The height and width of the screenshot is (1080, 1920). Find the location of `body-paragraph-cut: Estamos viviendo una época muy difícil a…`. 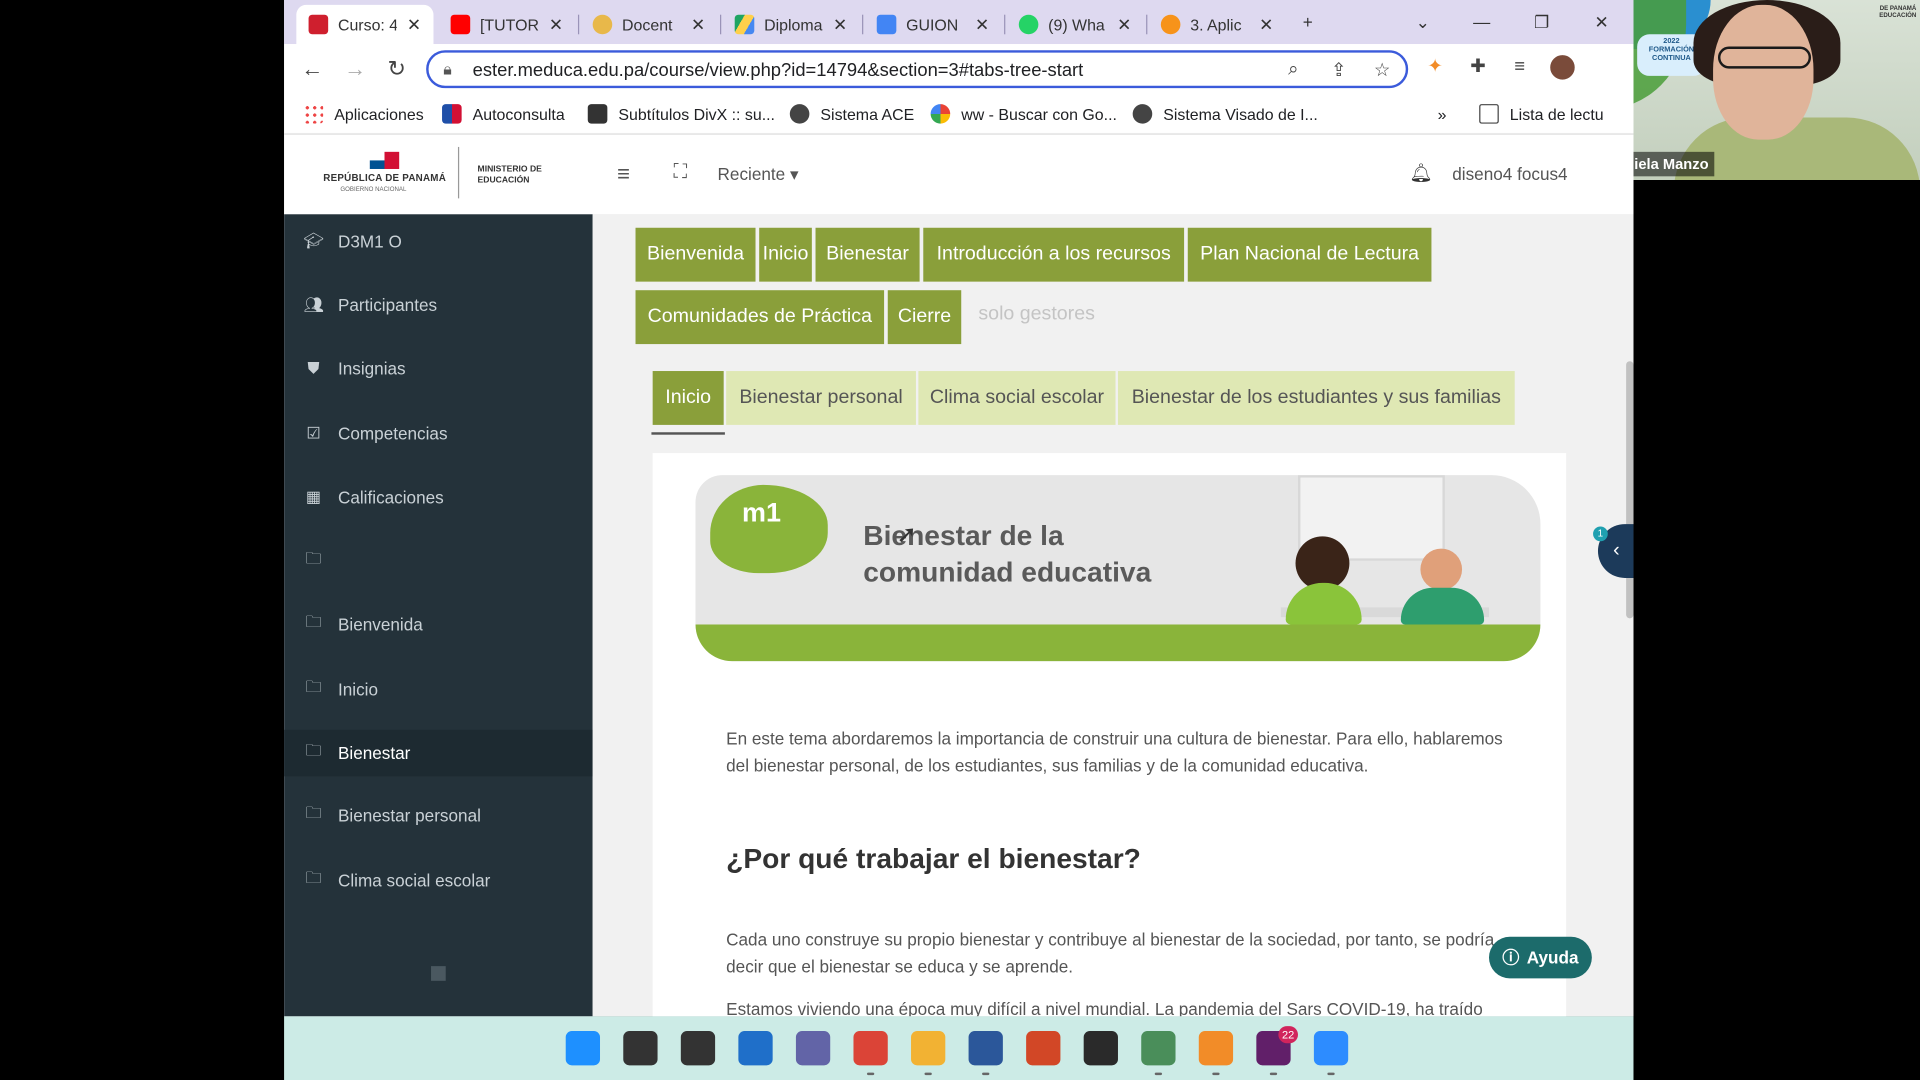

body-paragraph-cut: Estamos viviendo una época muy difícil a… is located at coordinates (1104, 1008).